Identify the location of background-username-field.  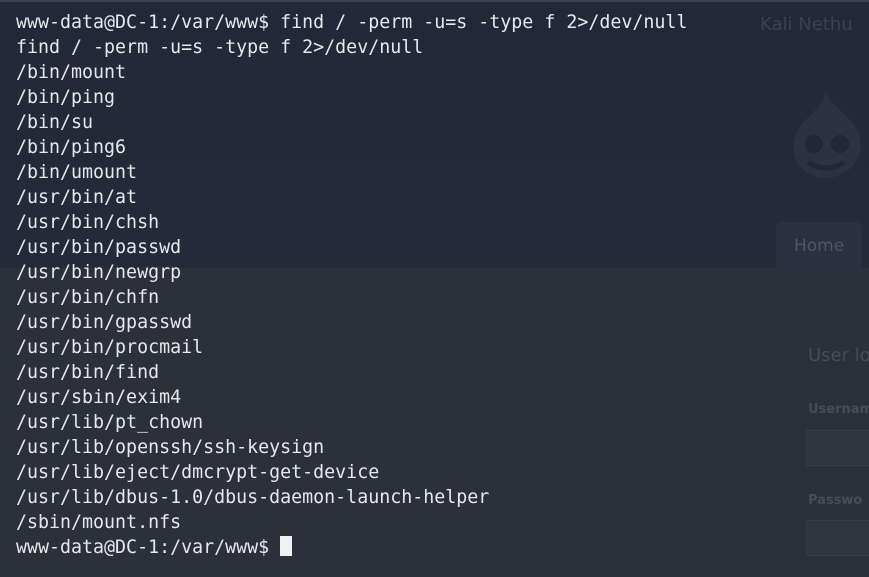
(837, 448).